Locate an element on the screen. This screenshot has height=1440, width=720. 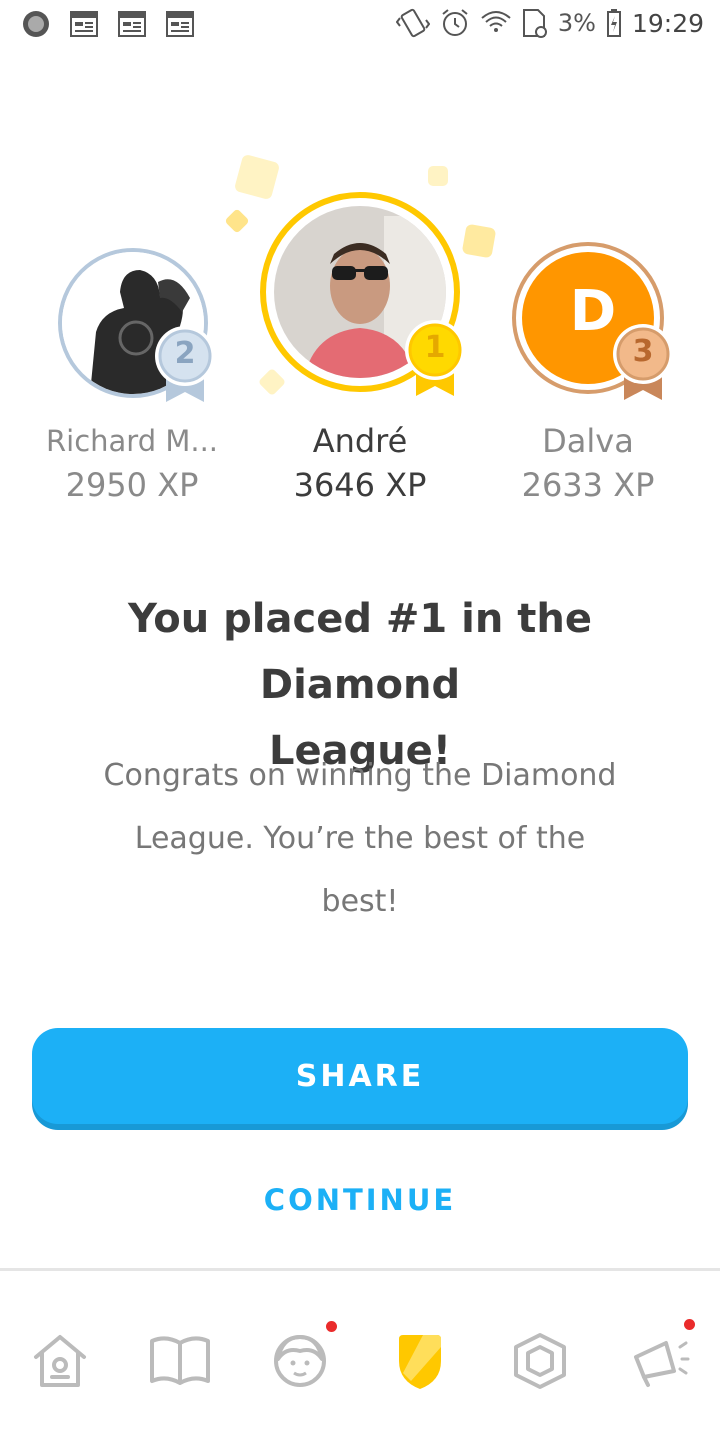
nav-home is located at coordinates (60, 1361).